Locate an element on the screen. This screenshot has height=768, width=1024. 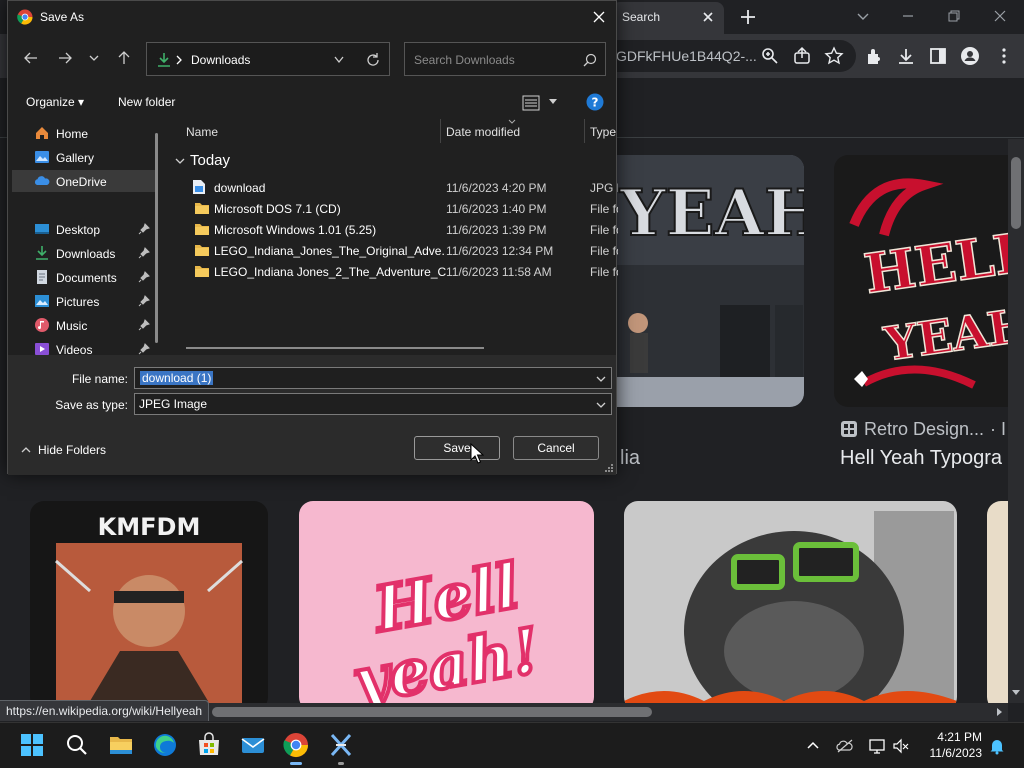
nav-item-onedrive: OneDrive is located at coordinates (85, 181).